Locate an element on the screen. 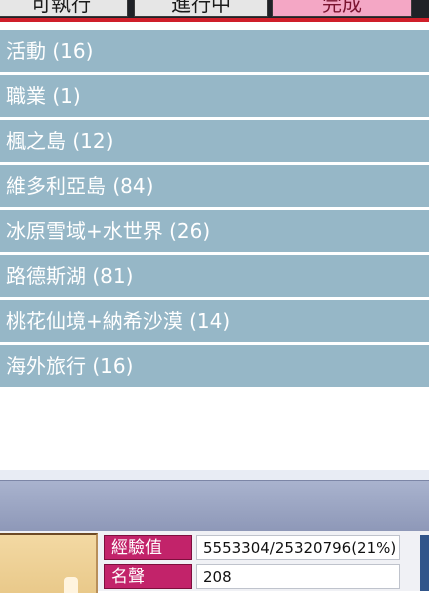 The height and width of the screenshot is (593, 429). category-item-ludibrium: 路德斯湖 (81) is located at coordinates (214, 276).